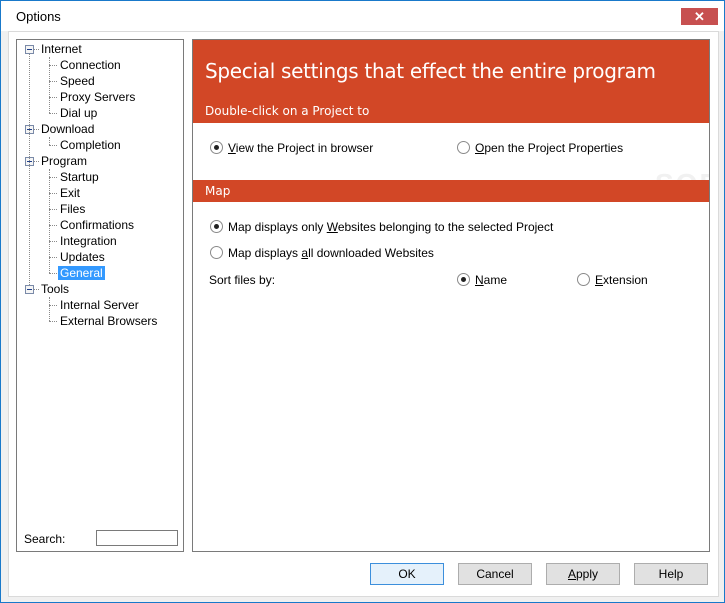  I want to click on window-title: Options, so click(38, 16).